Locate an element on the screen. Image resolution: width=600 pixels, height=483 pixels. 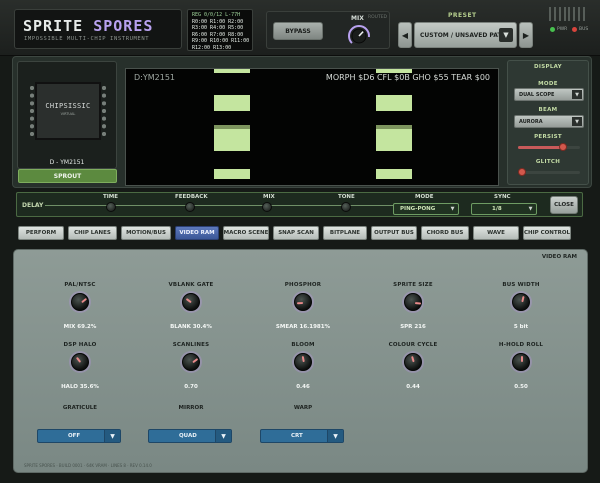
knob-value: HALO 35.6% is located at coordinates (80, 387).